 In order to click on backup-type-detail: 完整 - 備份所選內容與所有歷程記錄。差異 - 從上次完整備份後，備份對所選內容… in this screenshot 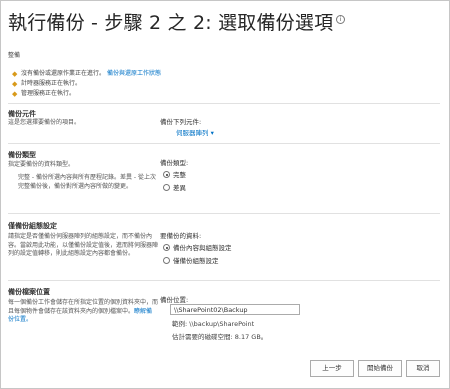, I will do `click(87, 182)`.